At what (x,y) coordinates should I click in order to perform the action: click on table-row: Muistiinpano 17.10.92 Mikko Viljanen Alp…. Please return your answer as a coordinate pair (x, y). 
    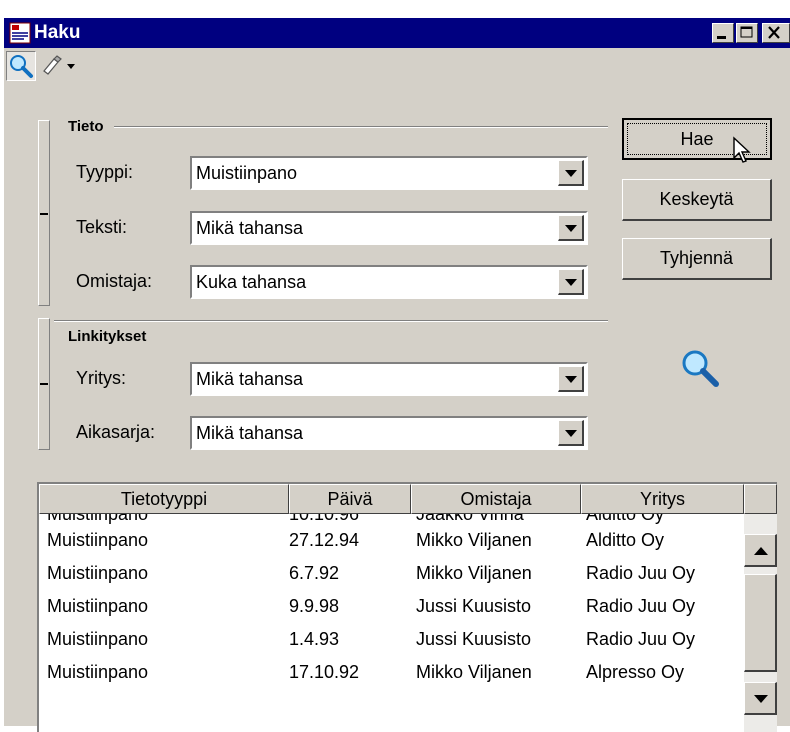
    Looking at the image, I should click on (391, 676).